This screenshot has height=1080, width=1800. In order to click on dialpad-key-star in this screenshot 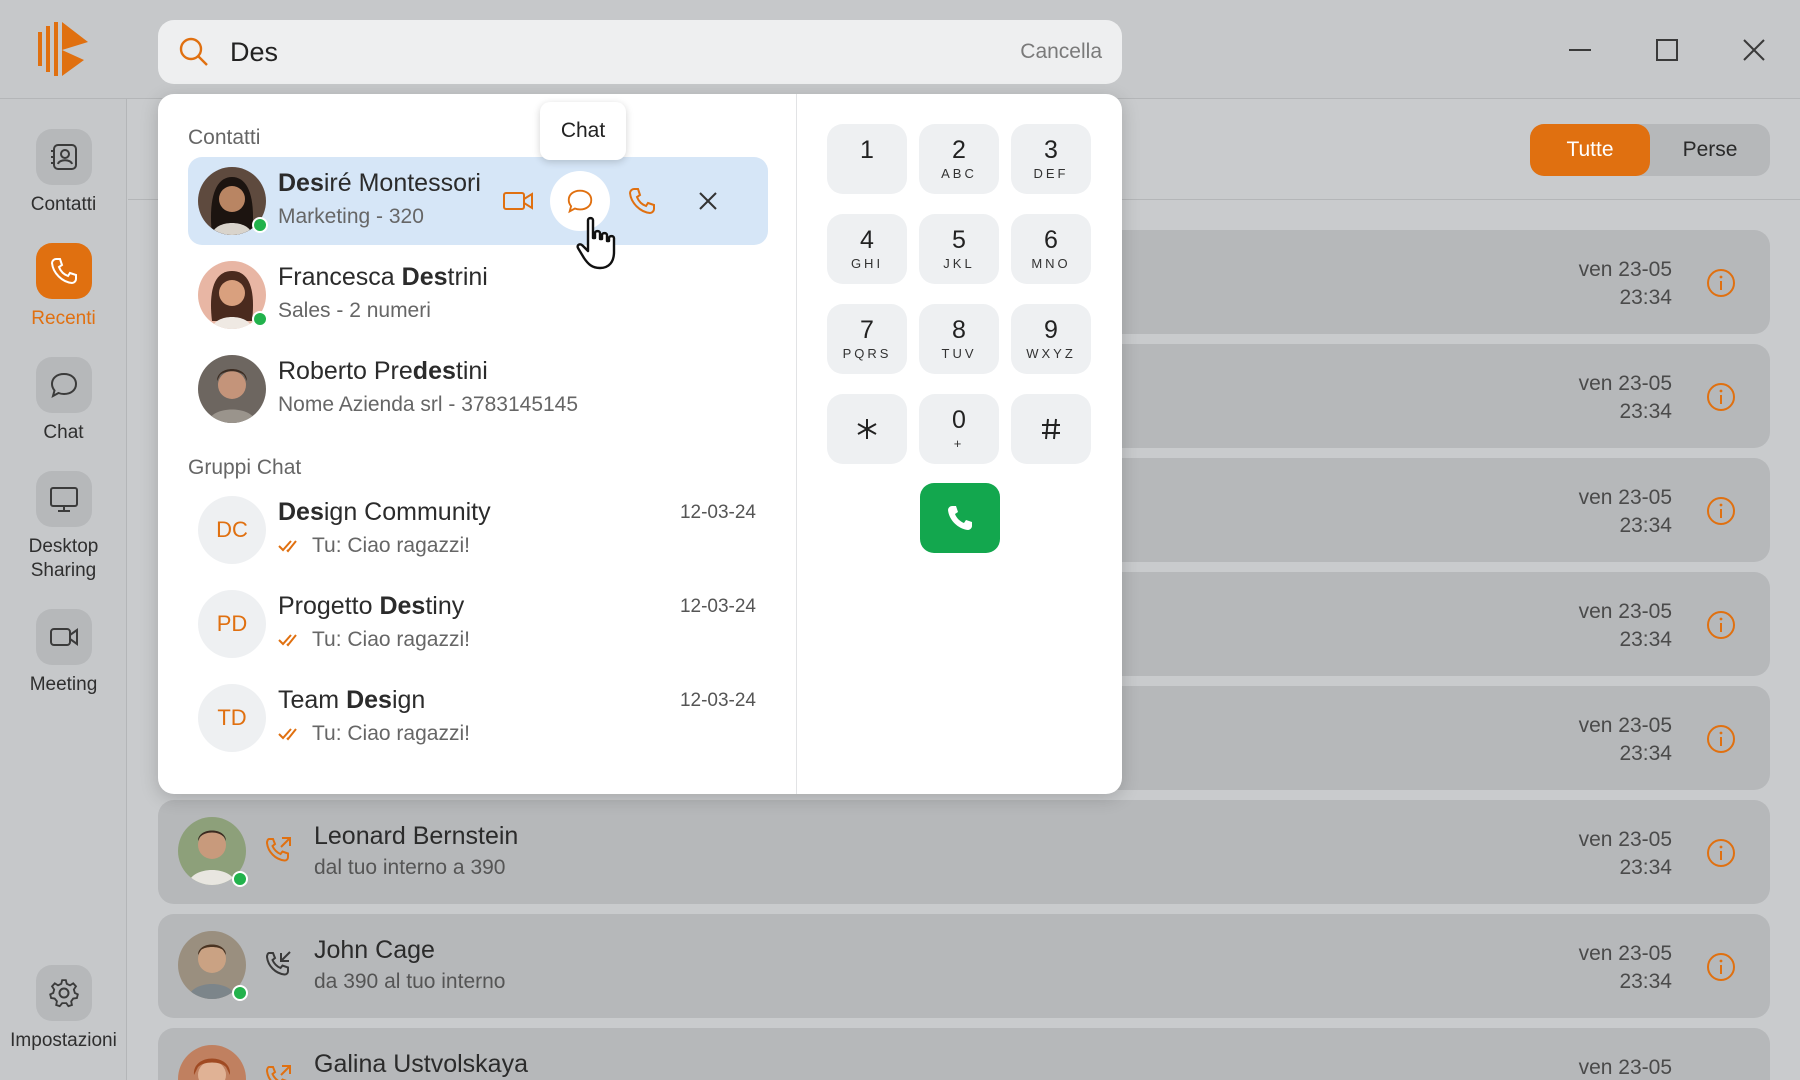, I will do `click(867, 429)`.